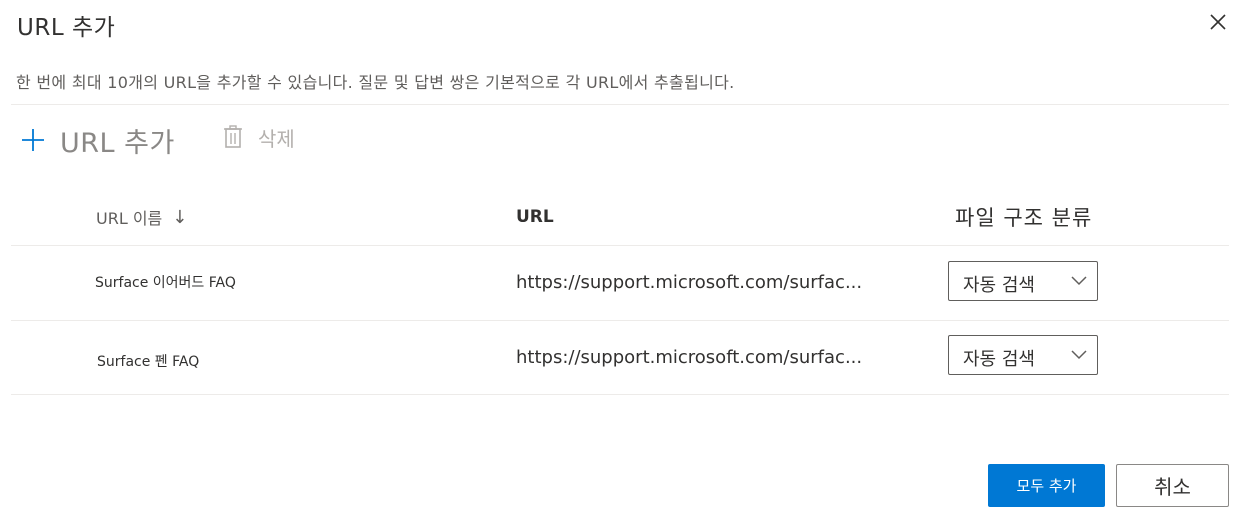  I want to click on row-url-name: Surface 이어버드 FAQ, so click(165, 283).